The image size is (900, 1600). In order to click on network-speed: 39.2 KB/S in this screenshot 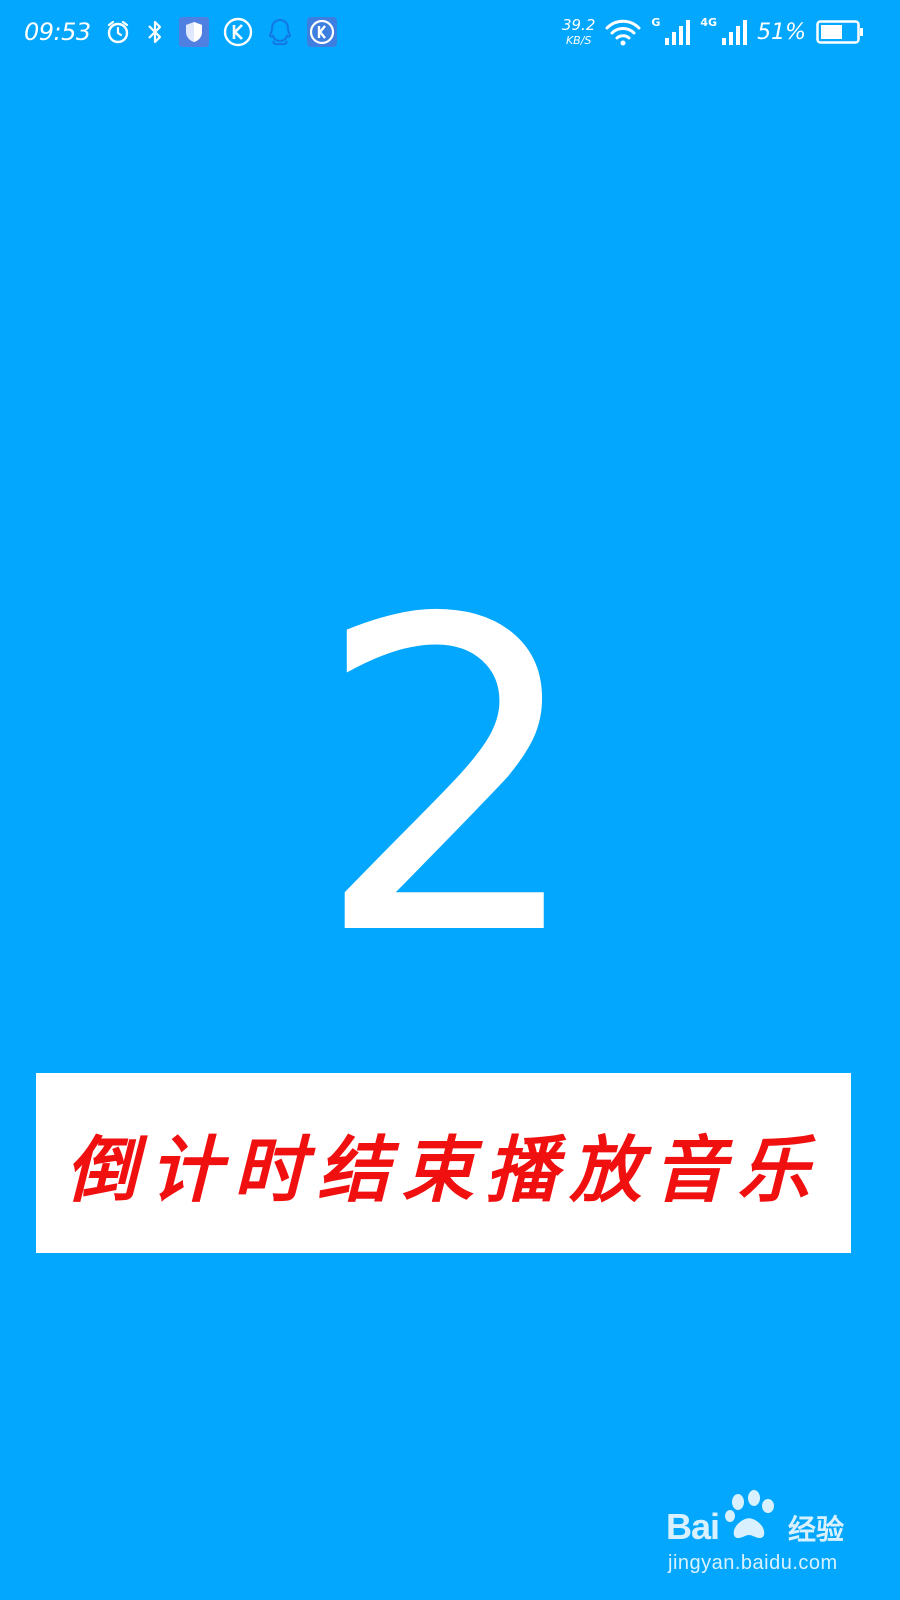, I will do `click(578, 31)`.